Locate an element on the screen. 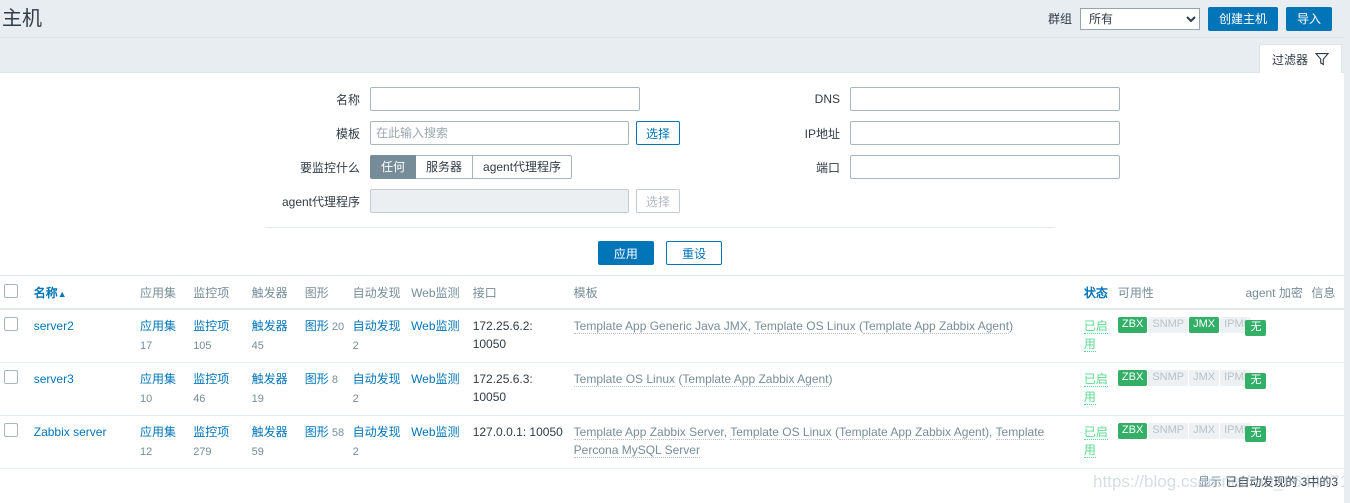 This screenshot has width=1350, height=503. apply-button: 应用 is located at coordinates (625, 253).